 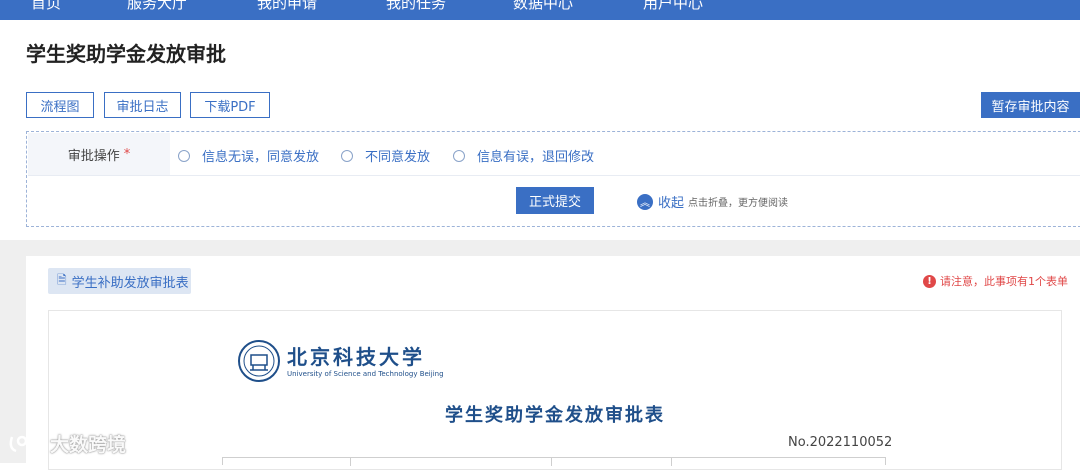 I want to click on watermark: 大数跨境, so click(x=67, y=443).